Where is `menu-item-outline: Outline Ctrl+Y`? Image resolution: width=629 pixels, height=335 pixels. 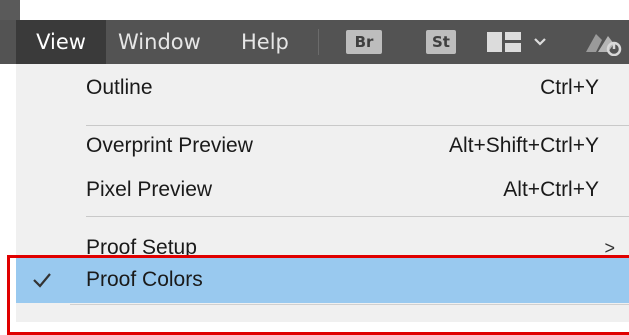
menu-item-outline: Outline Ctrl+Y is located at coordinates (322, 88).